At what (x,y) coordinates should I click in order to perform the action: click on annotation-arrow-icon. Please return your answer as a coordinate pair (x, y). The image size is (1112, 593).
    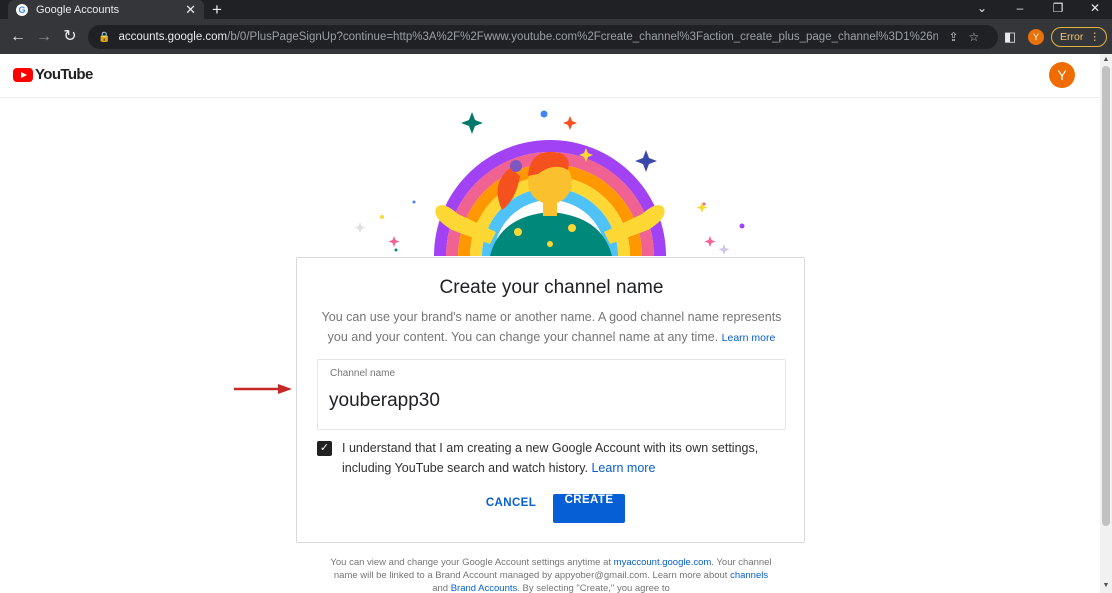
    Looking at the image, I should click on (263, 389).